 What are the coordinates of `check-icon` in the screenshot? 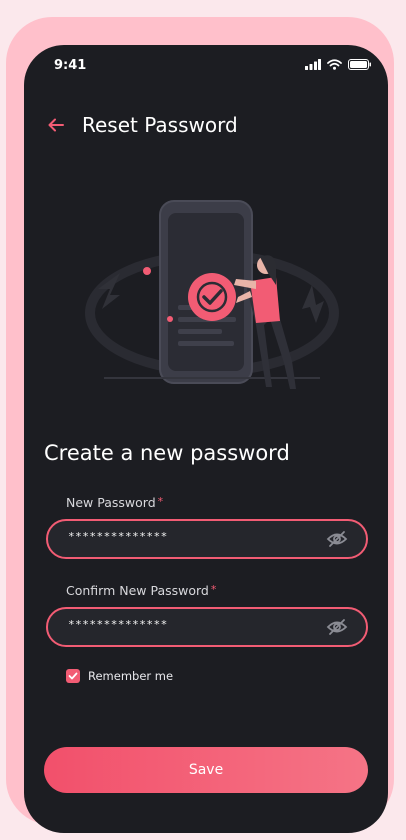 It's located at (73, 676).